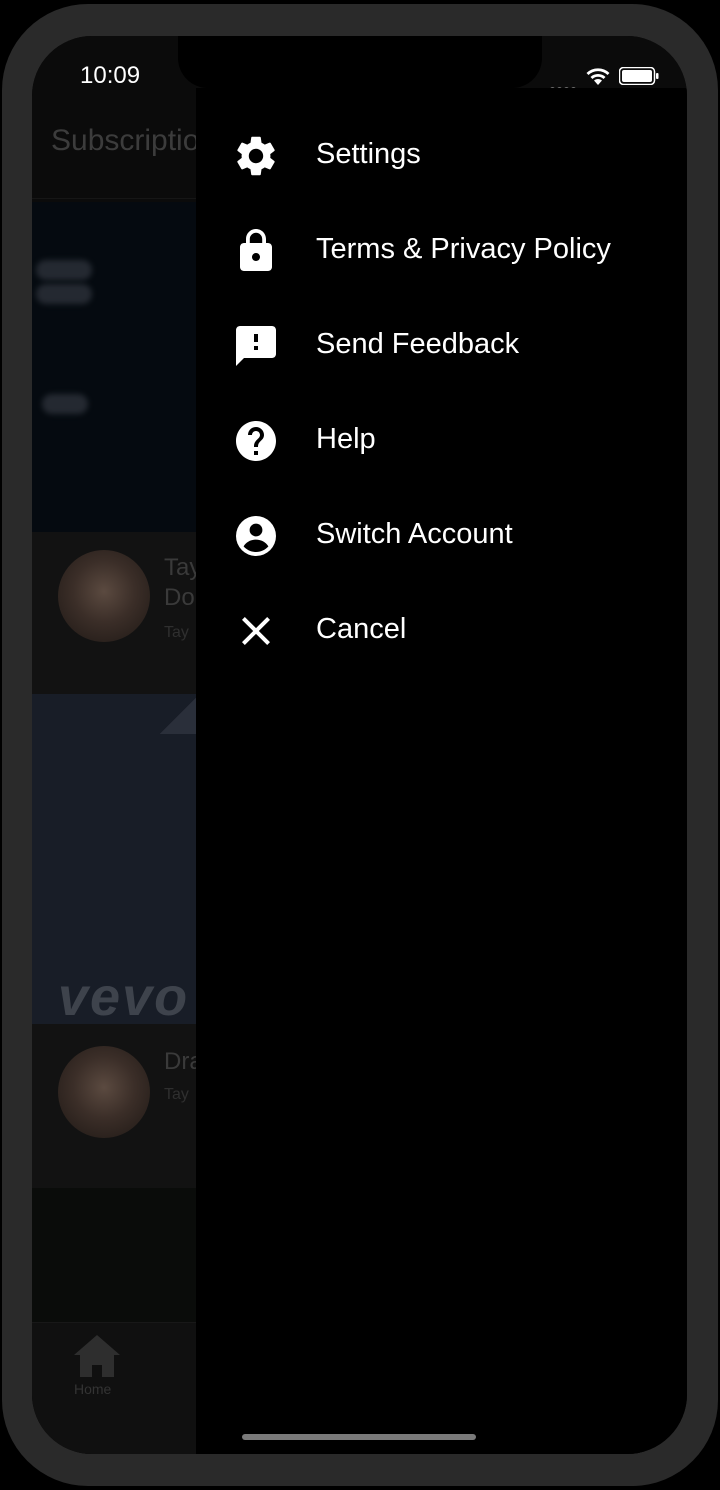 This screenshot has height=1490, width=720. What do you see at coordinates (368, 154) in the screenshot?
I see `menu-item-label: Settings` at bounding box center [368, 154].